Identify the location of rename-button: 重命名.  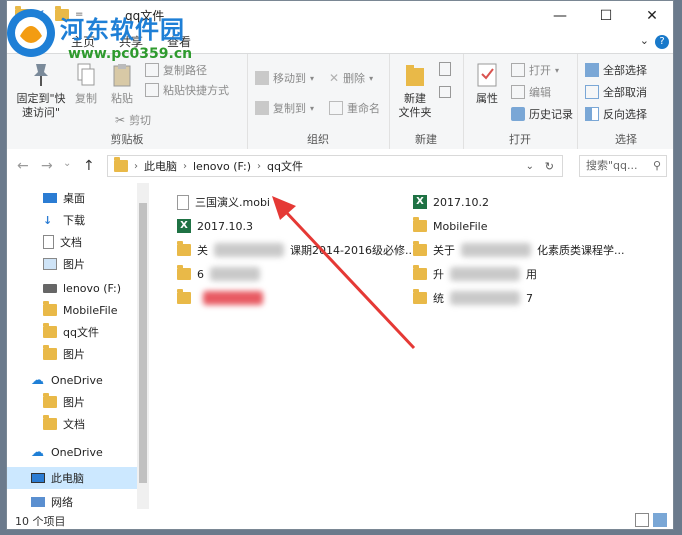
(354, 108).